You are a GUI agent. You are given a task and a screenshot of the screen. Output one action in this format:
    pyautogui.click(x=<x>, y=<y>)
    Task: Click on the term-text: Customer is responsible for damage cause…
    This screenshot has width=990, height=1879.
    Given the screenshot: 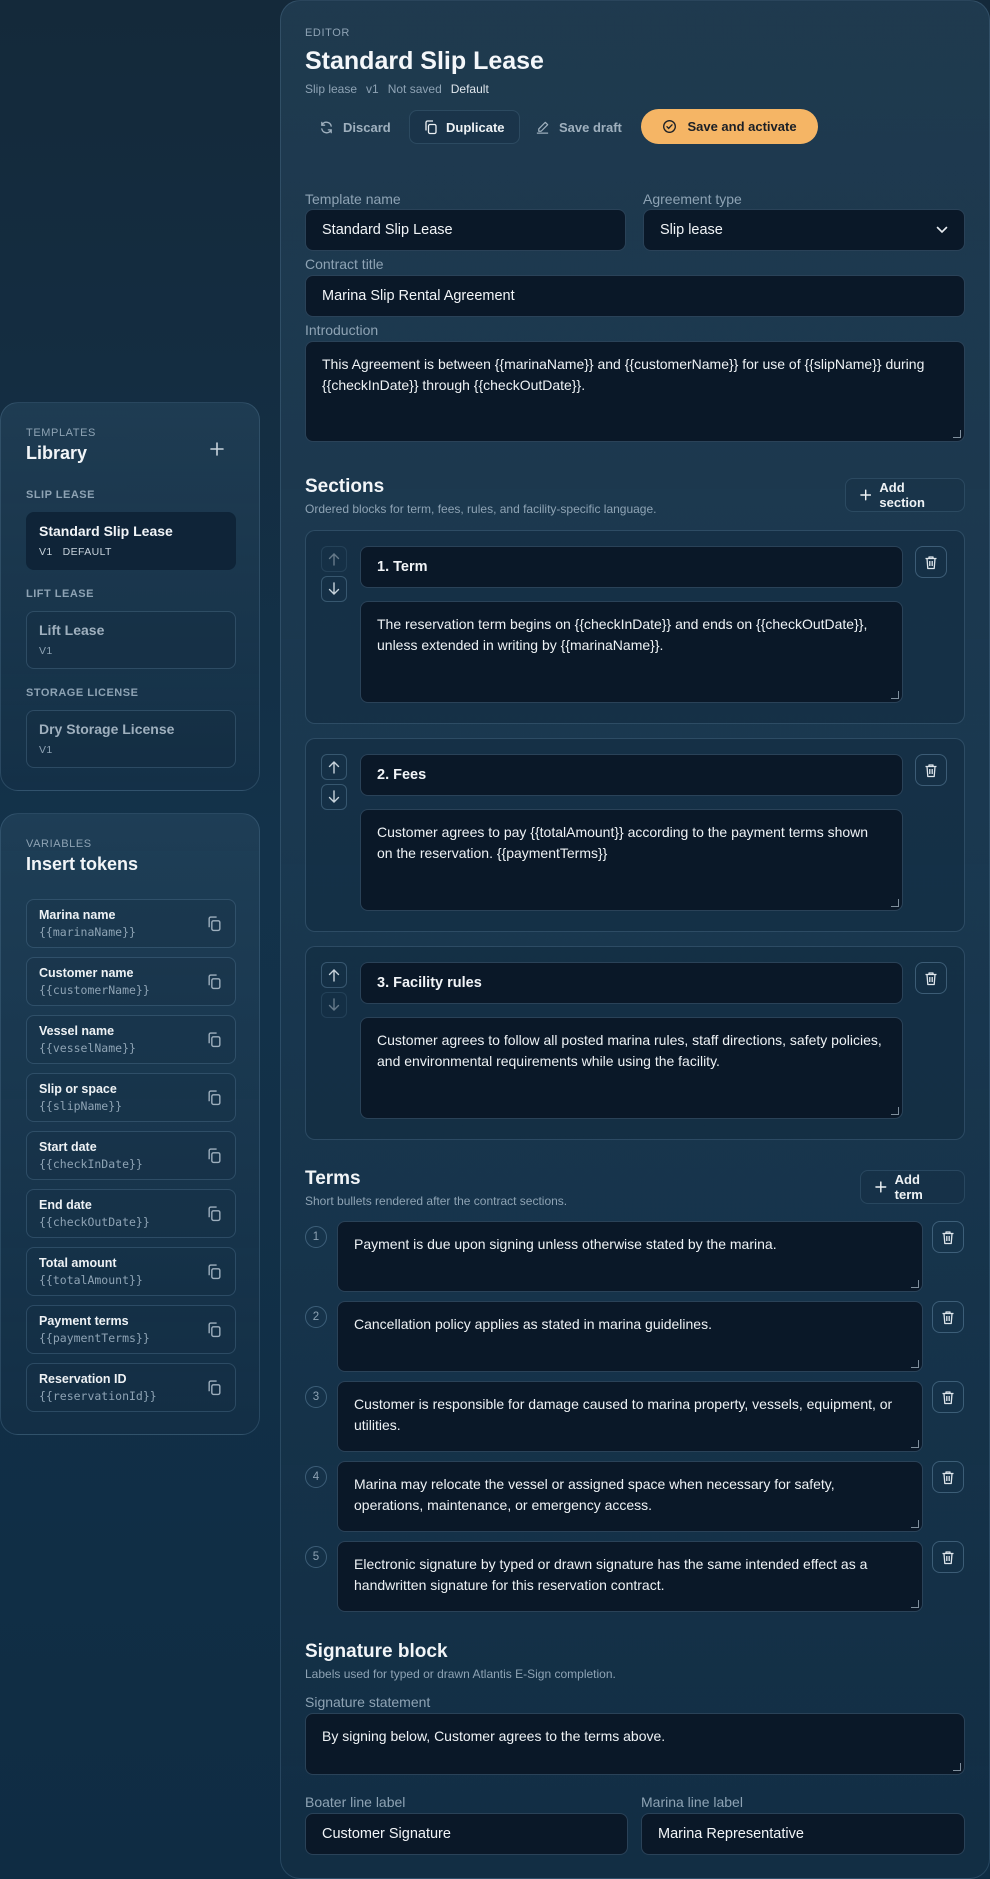 What is the action you would take?
    pyautogui.click(x=623, y=1414)
    